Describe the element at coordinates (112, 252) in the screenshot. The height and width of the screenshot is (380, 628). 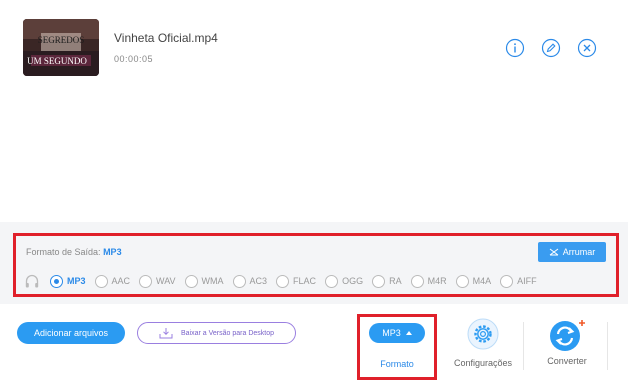
I see `output-format-value: MP3` at that location.